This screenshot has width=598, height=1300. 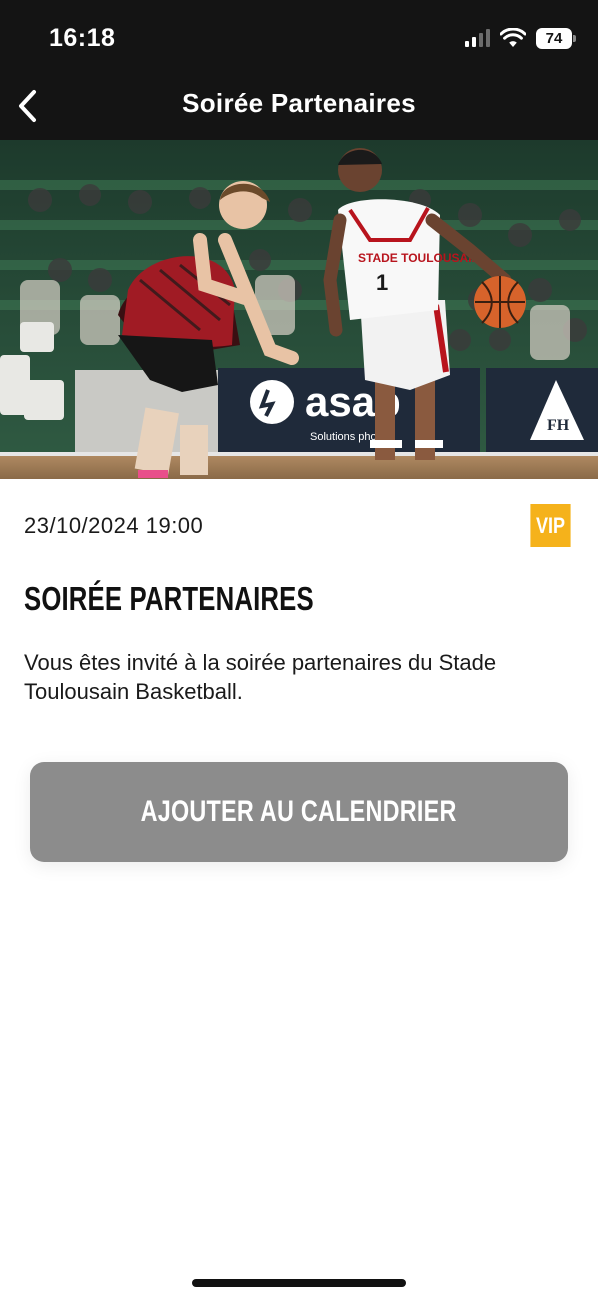 I want to click on add-to-calendar-label: AJOUTER AU CALENDRIER, so click(x=299, y=811).